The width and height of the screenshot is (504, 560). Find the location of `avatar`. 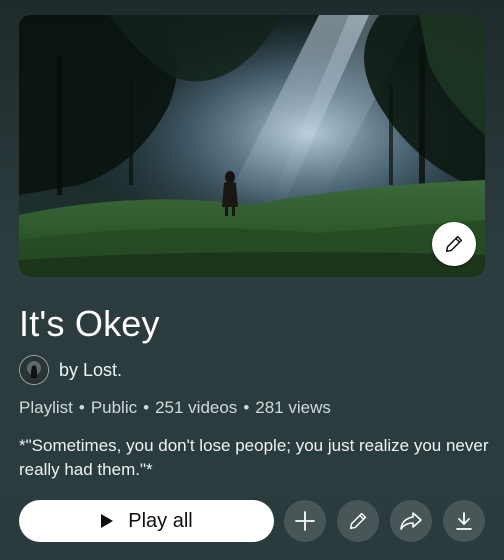

avatar is located at coordinates (34, 370).